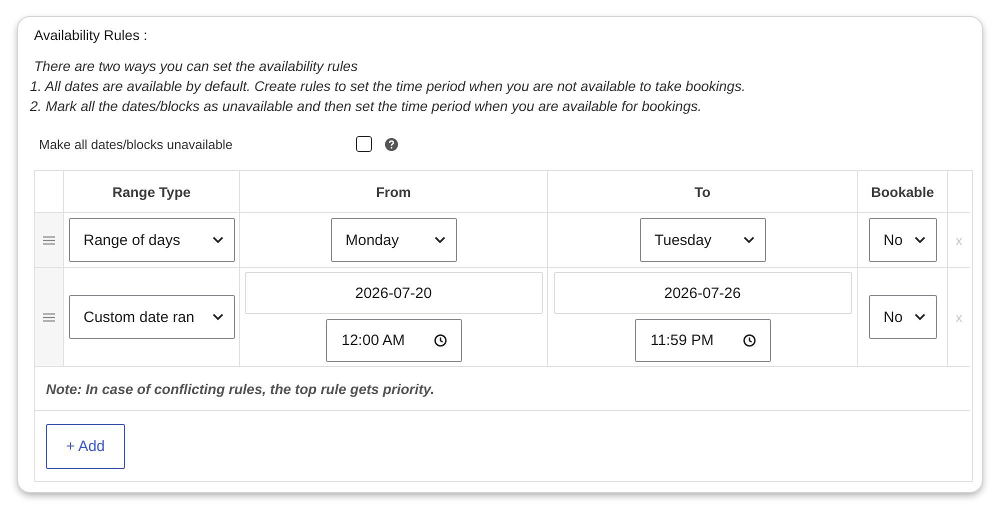  What do you see at coordinates (702, 340) in the screenshot?
I see `time-field: 11:59 PM` at bounding box center [702, 340].